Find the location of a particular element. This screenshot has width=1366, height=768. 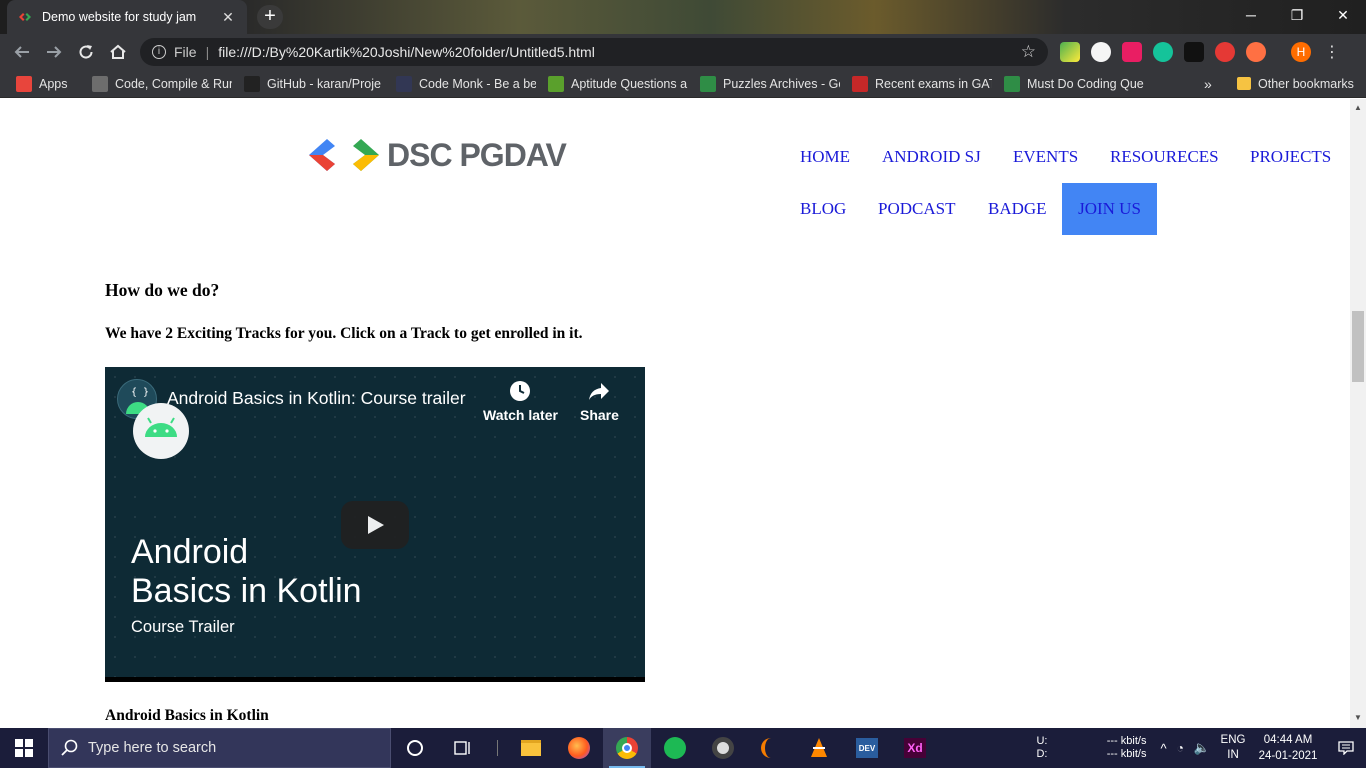

bookmark-item: Code, Compile & Run is located at coordinates (162, 83).